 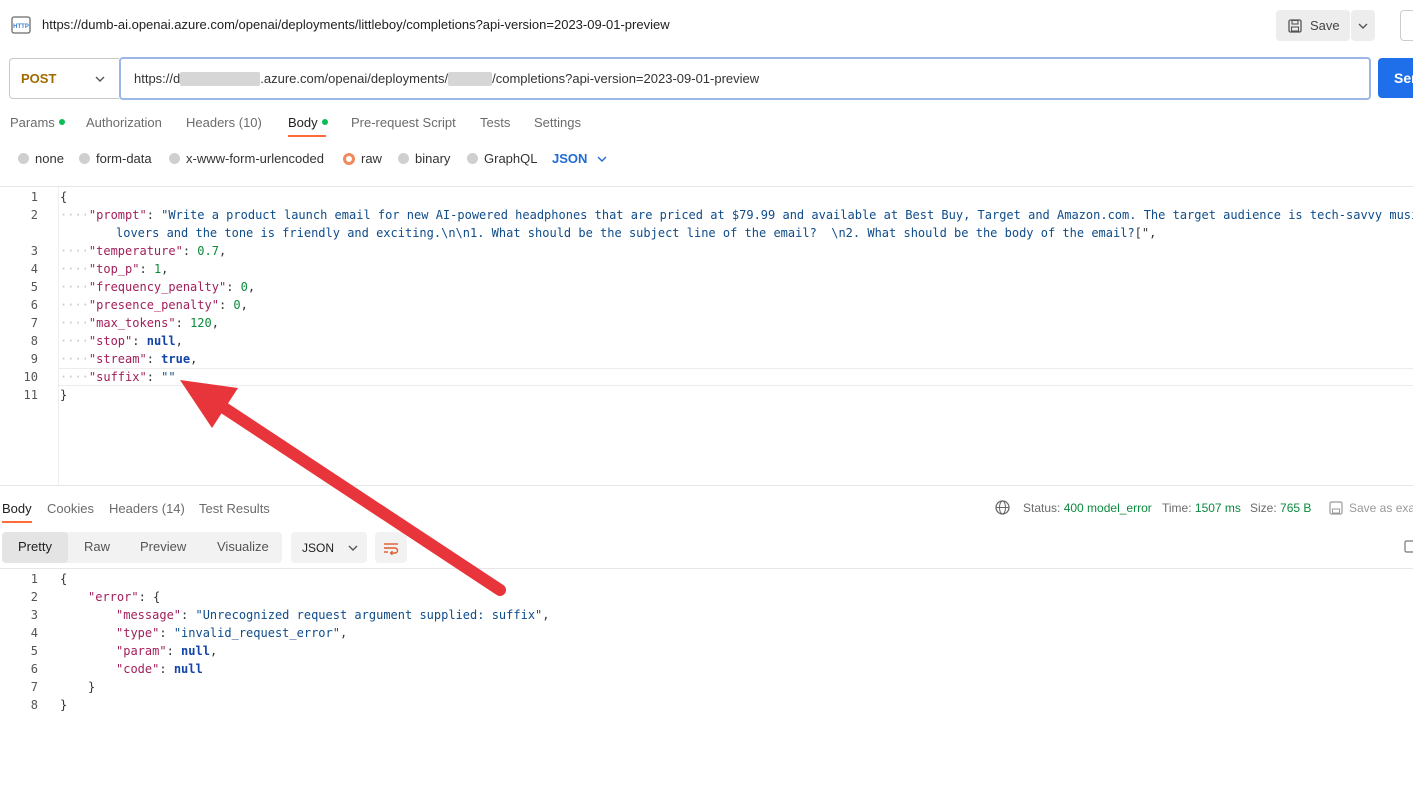 I want to click on json-string: "invalid_request_error", so click(x=256, y=633).